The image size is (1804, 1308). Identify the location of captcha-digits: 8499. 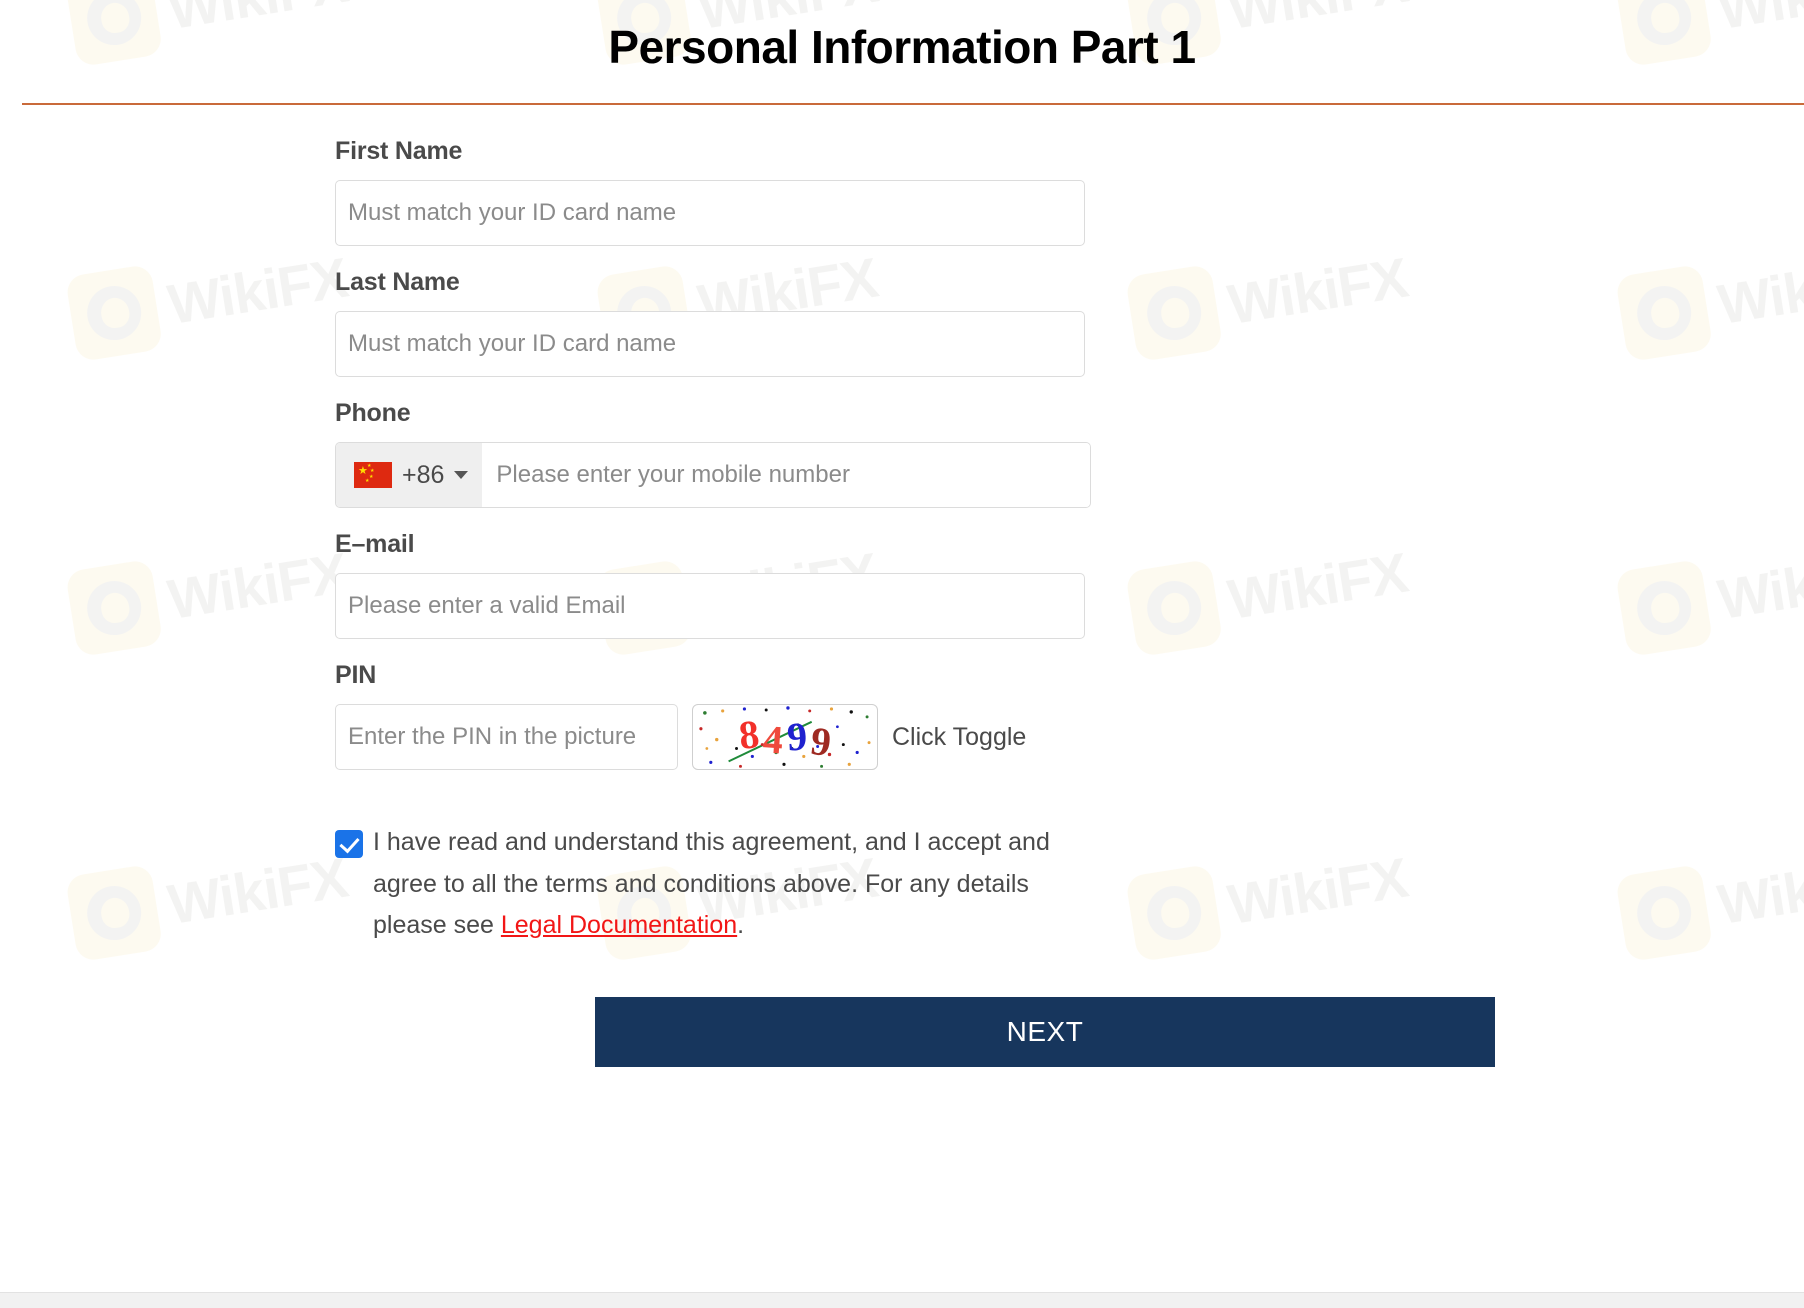
(785, 737).